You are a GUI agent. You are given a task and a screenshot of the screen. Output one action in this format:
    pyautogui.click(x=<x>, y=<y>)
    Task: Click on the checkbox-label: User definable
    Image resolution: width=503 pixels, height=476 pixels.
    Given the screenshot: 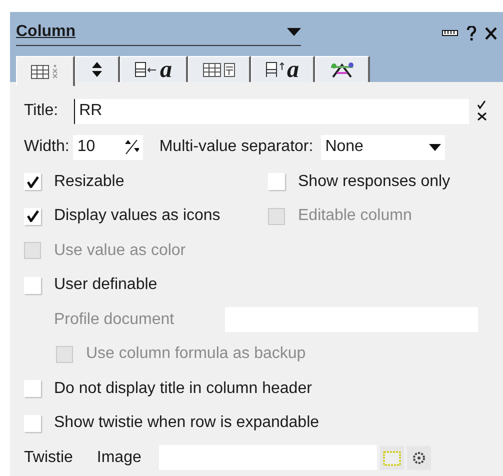 What is the action you would take?
    pyautogui.click(x=106, y=285)
    